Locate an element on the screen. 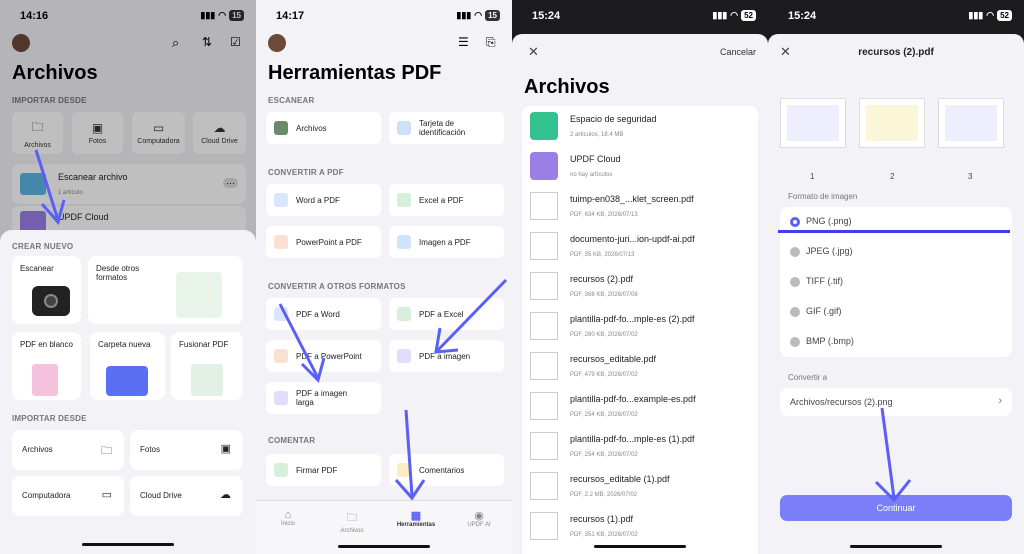 This screenshot has width=1024, height=554. card-label: Fusionar PDF is located at coordinates (204, 344).